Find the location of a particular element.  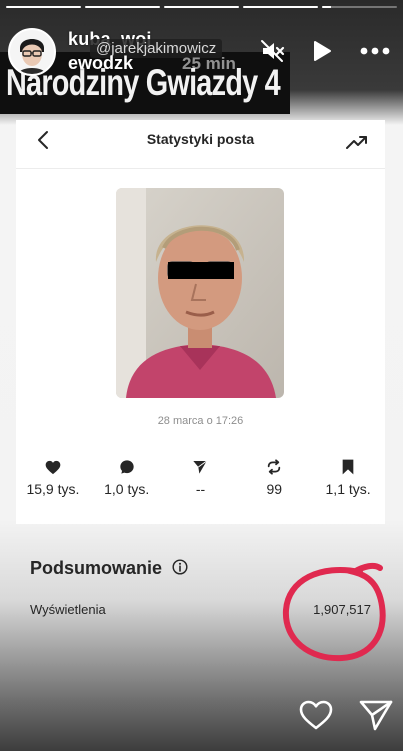

send-story-icon is located at coordinates (376, 715).